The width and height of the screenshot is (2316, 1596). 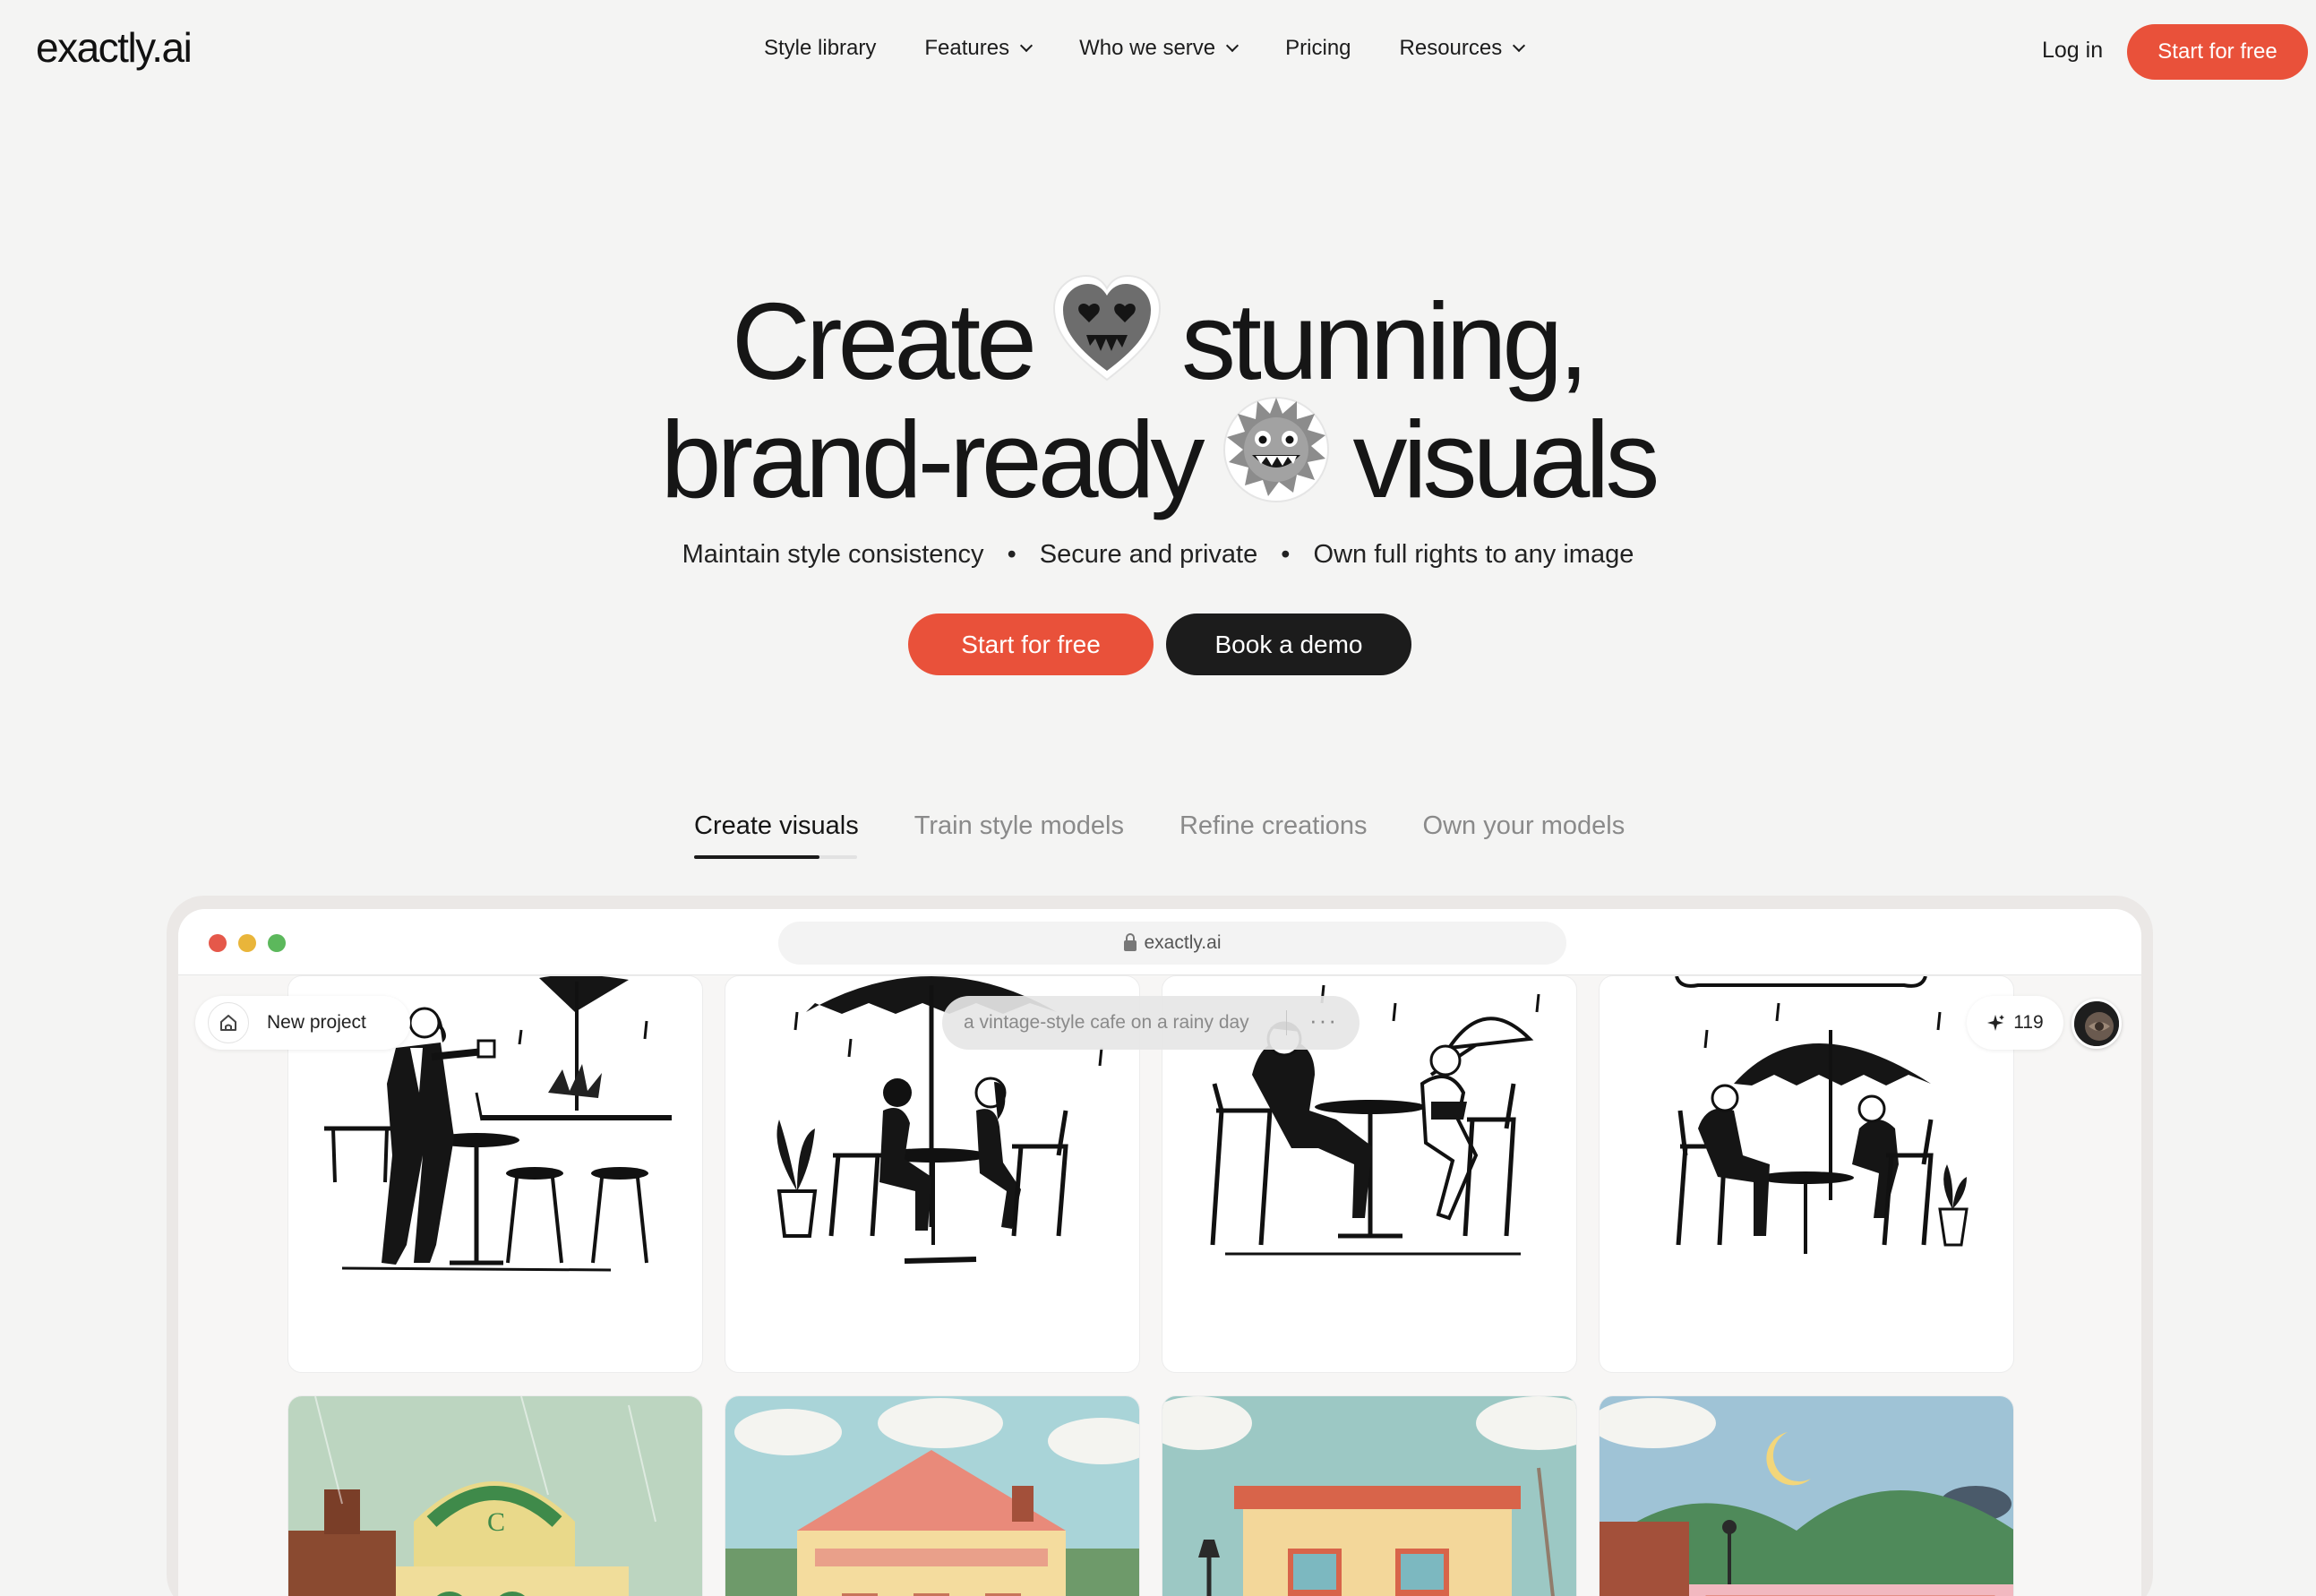 What do you see at coordinates (1183, 943) in the screenshot?
I see `address-url: exactly.ai` at bounding box center [1183, 943].